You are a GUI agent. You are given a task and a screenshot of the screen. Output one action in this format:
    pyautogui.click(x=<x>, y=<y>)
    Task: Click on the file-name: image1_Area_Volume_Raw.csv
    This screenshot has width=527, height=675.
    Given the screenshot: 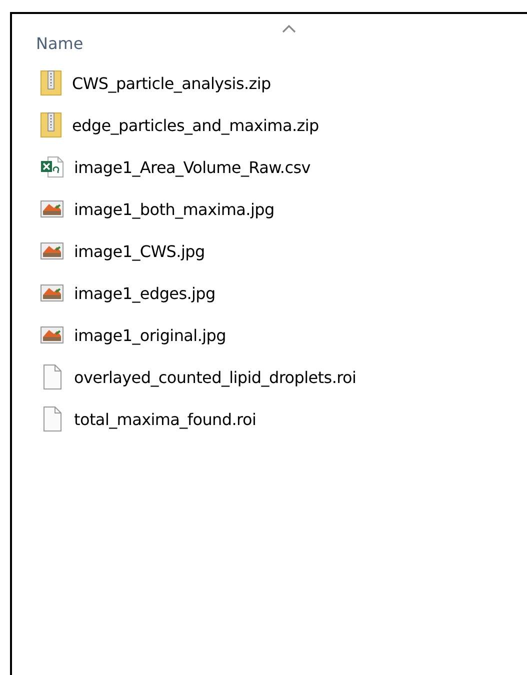 What is the action you would take?
    pyautogui.click(x=192, y=167)
    